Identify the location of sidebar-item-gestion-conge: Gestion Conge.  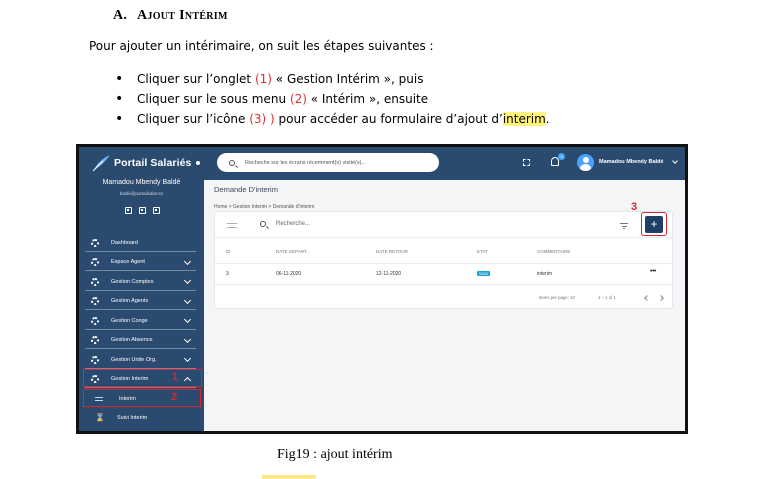
(141, 321).